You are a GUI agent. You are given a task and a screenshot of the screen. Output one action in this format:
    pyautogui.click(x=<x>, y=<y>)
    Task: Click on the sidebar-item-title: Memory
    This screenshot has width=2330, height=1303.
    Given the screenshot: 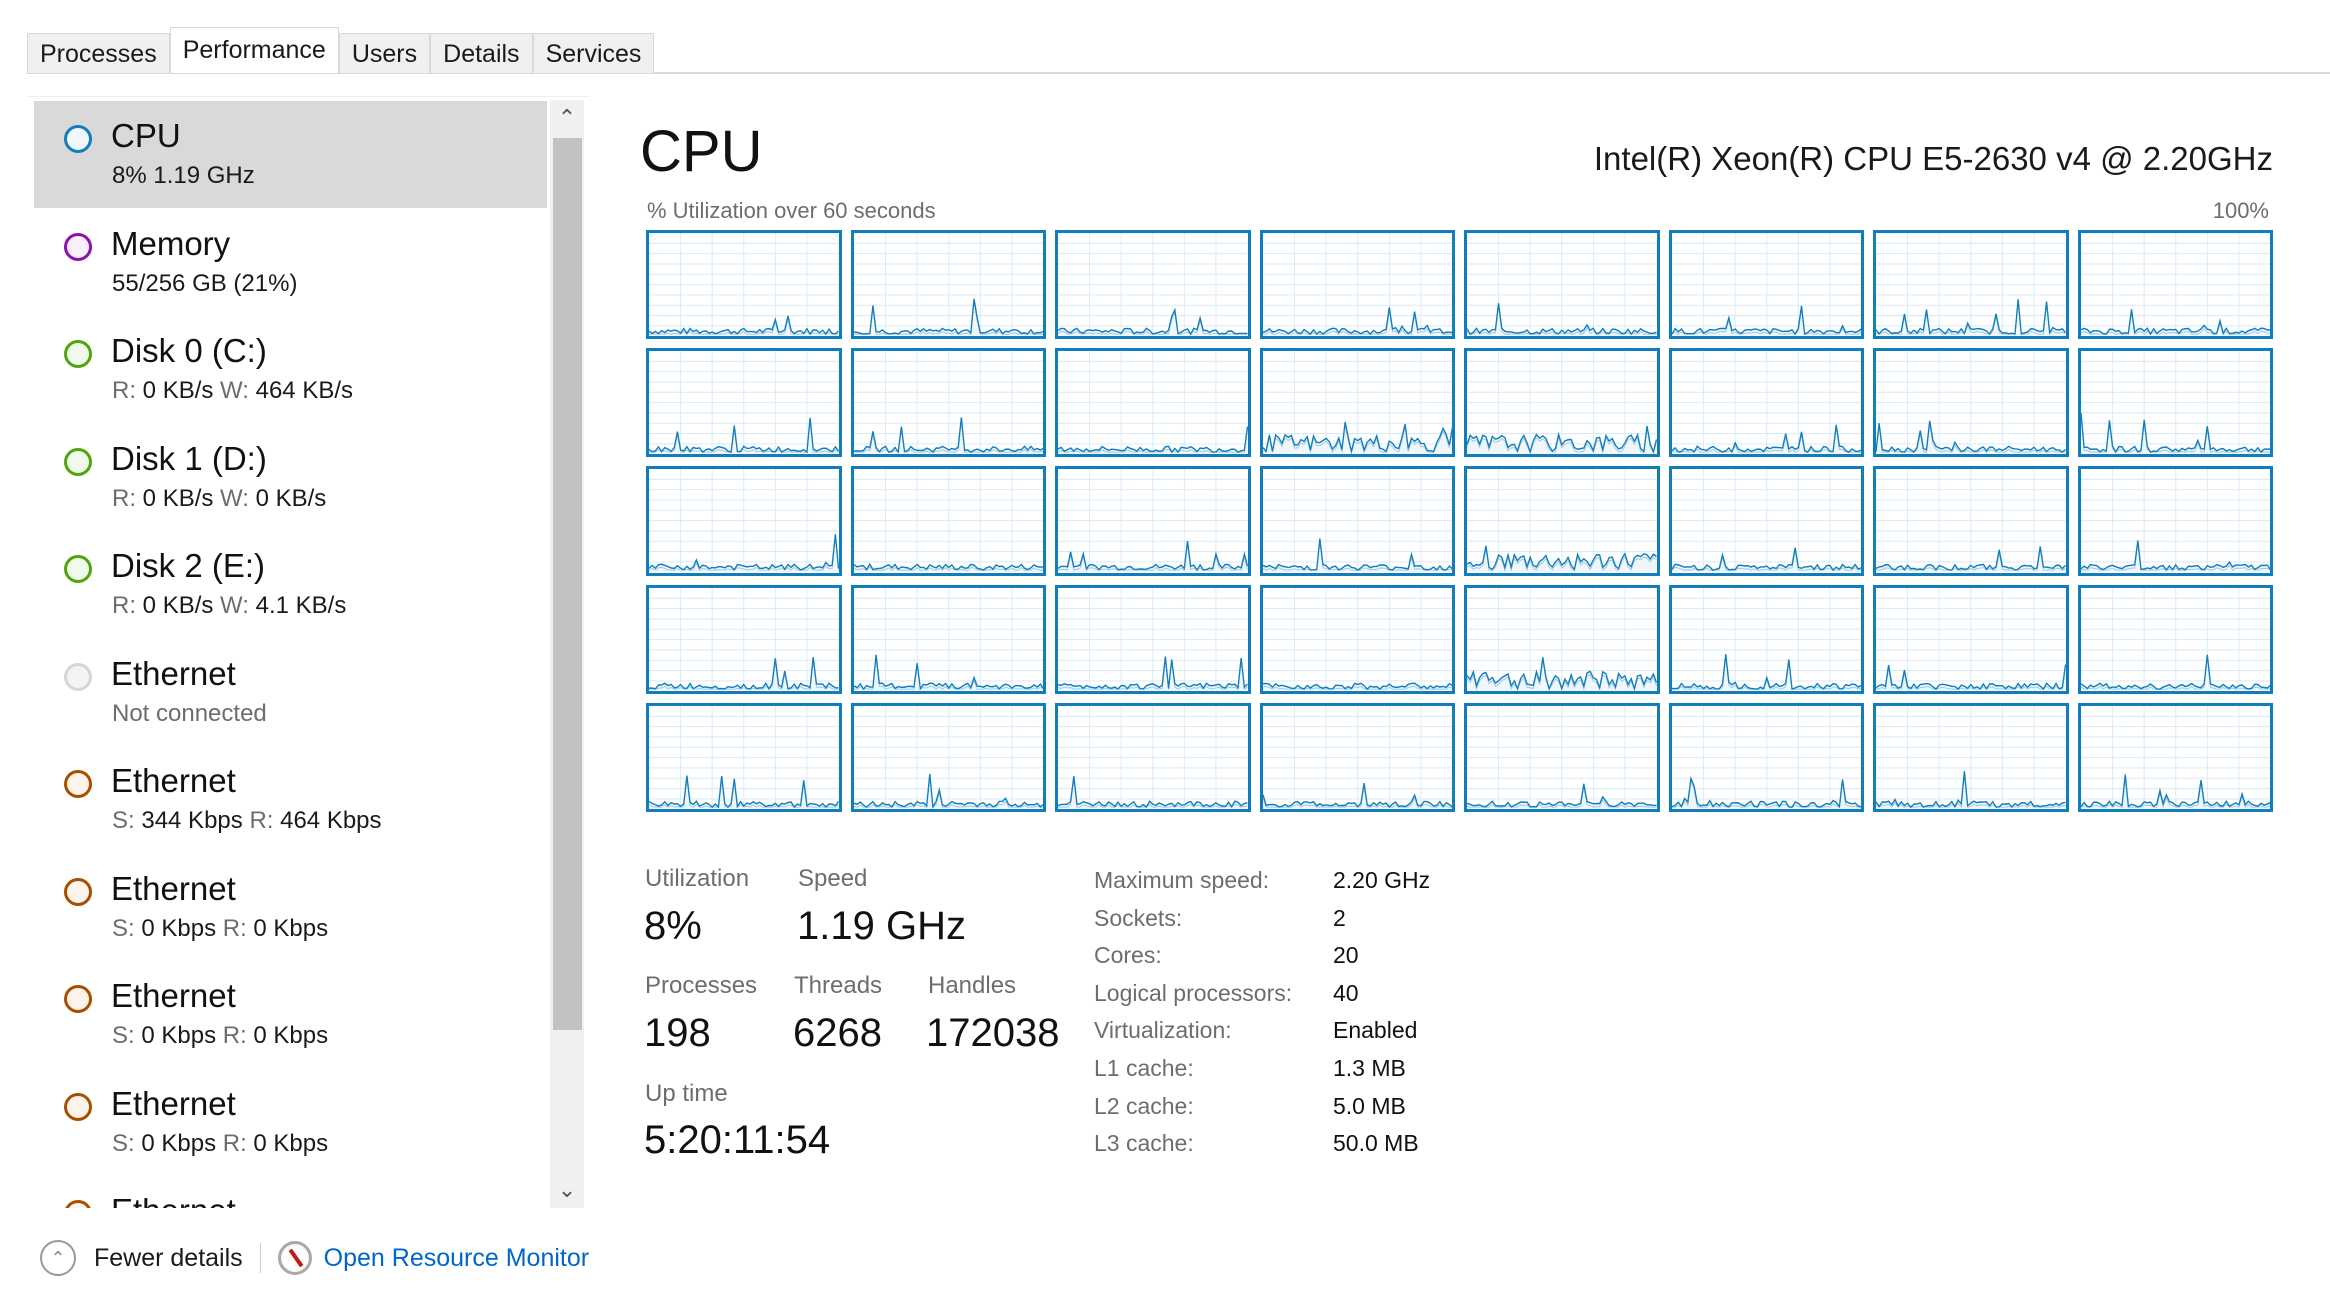 What is the action you would take?
    pyautogui.click(x=171, y=243)
    